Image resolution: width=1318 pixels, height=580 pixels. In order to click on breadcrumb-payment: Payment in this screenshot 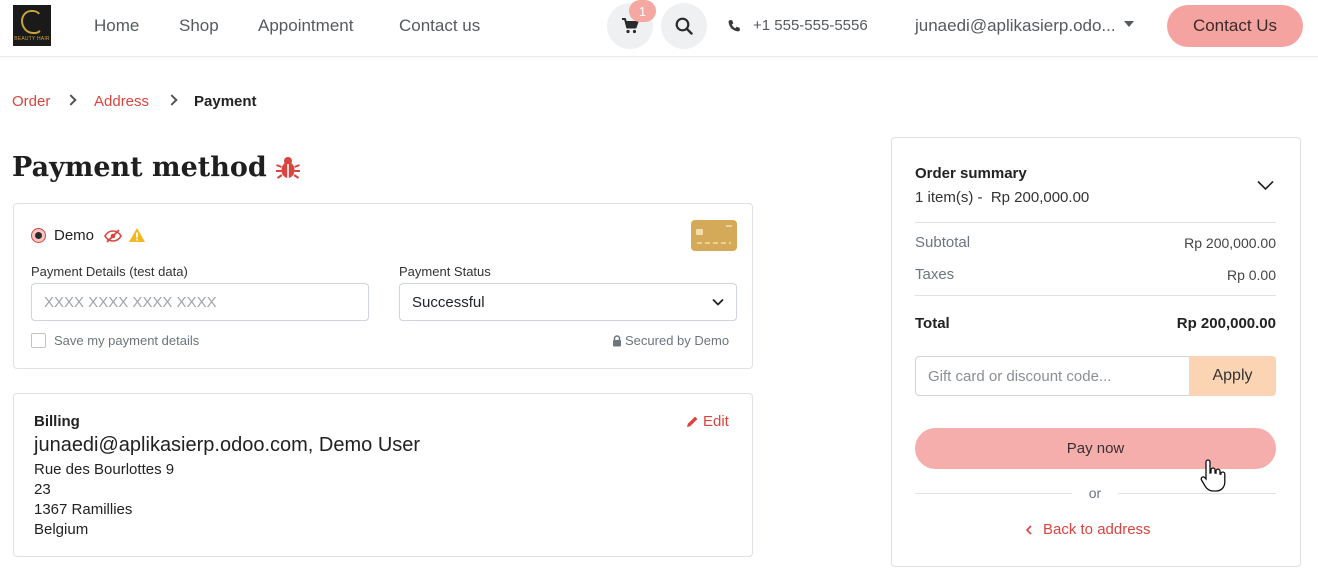, I will do `click(225, 101)`.